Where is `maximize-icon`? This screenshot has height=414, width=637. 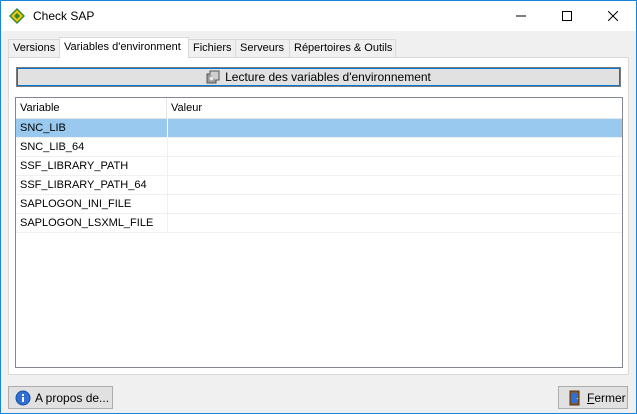 maximize-icon is located at coordinates (567, 16).